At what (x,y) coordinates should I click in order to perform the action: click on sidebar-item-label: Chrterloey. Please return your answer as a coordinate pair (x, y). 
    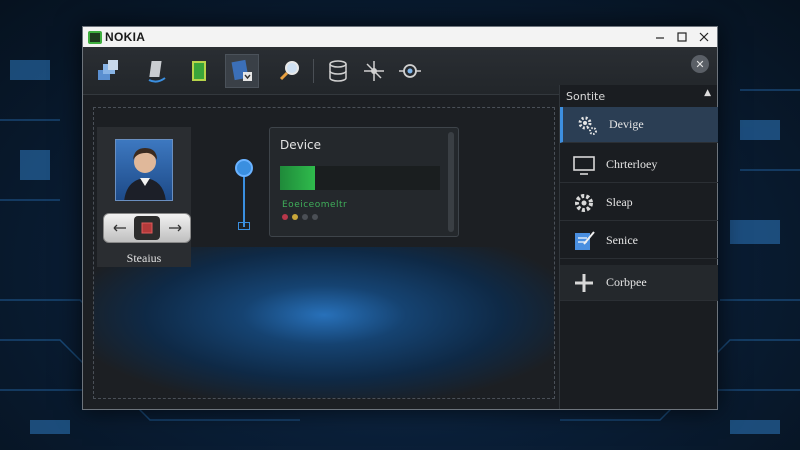
    Looking at the image, I should click on (632, 164).